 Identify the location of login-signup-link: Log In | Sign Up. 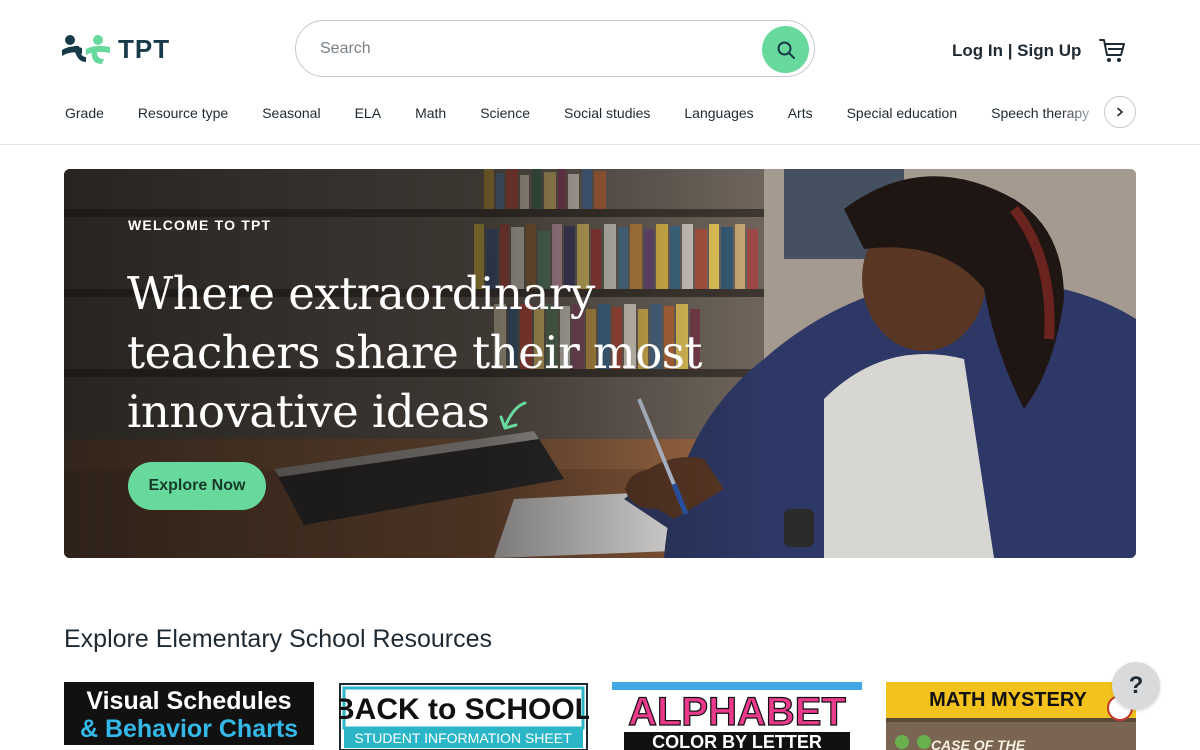
(1016, 51).